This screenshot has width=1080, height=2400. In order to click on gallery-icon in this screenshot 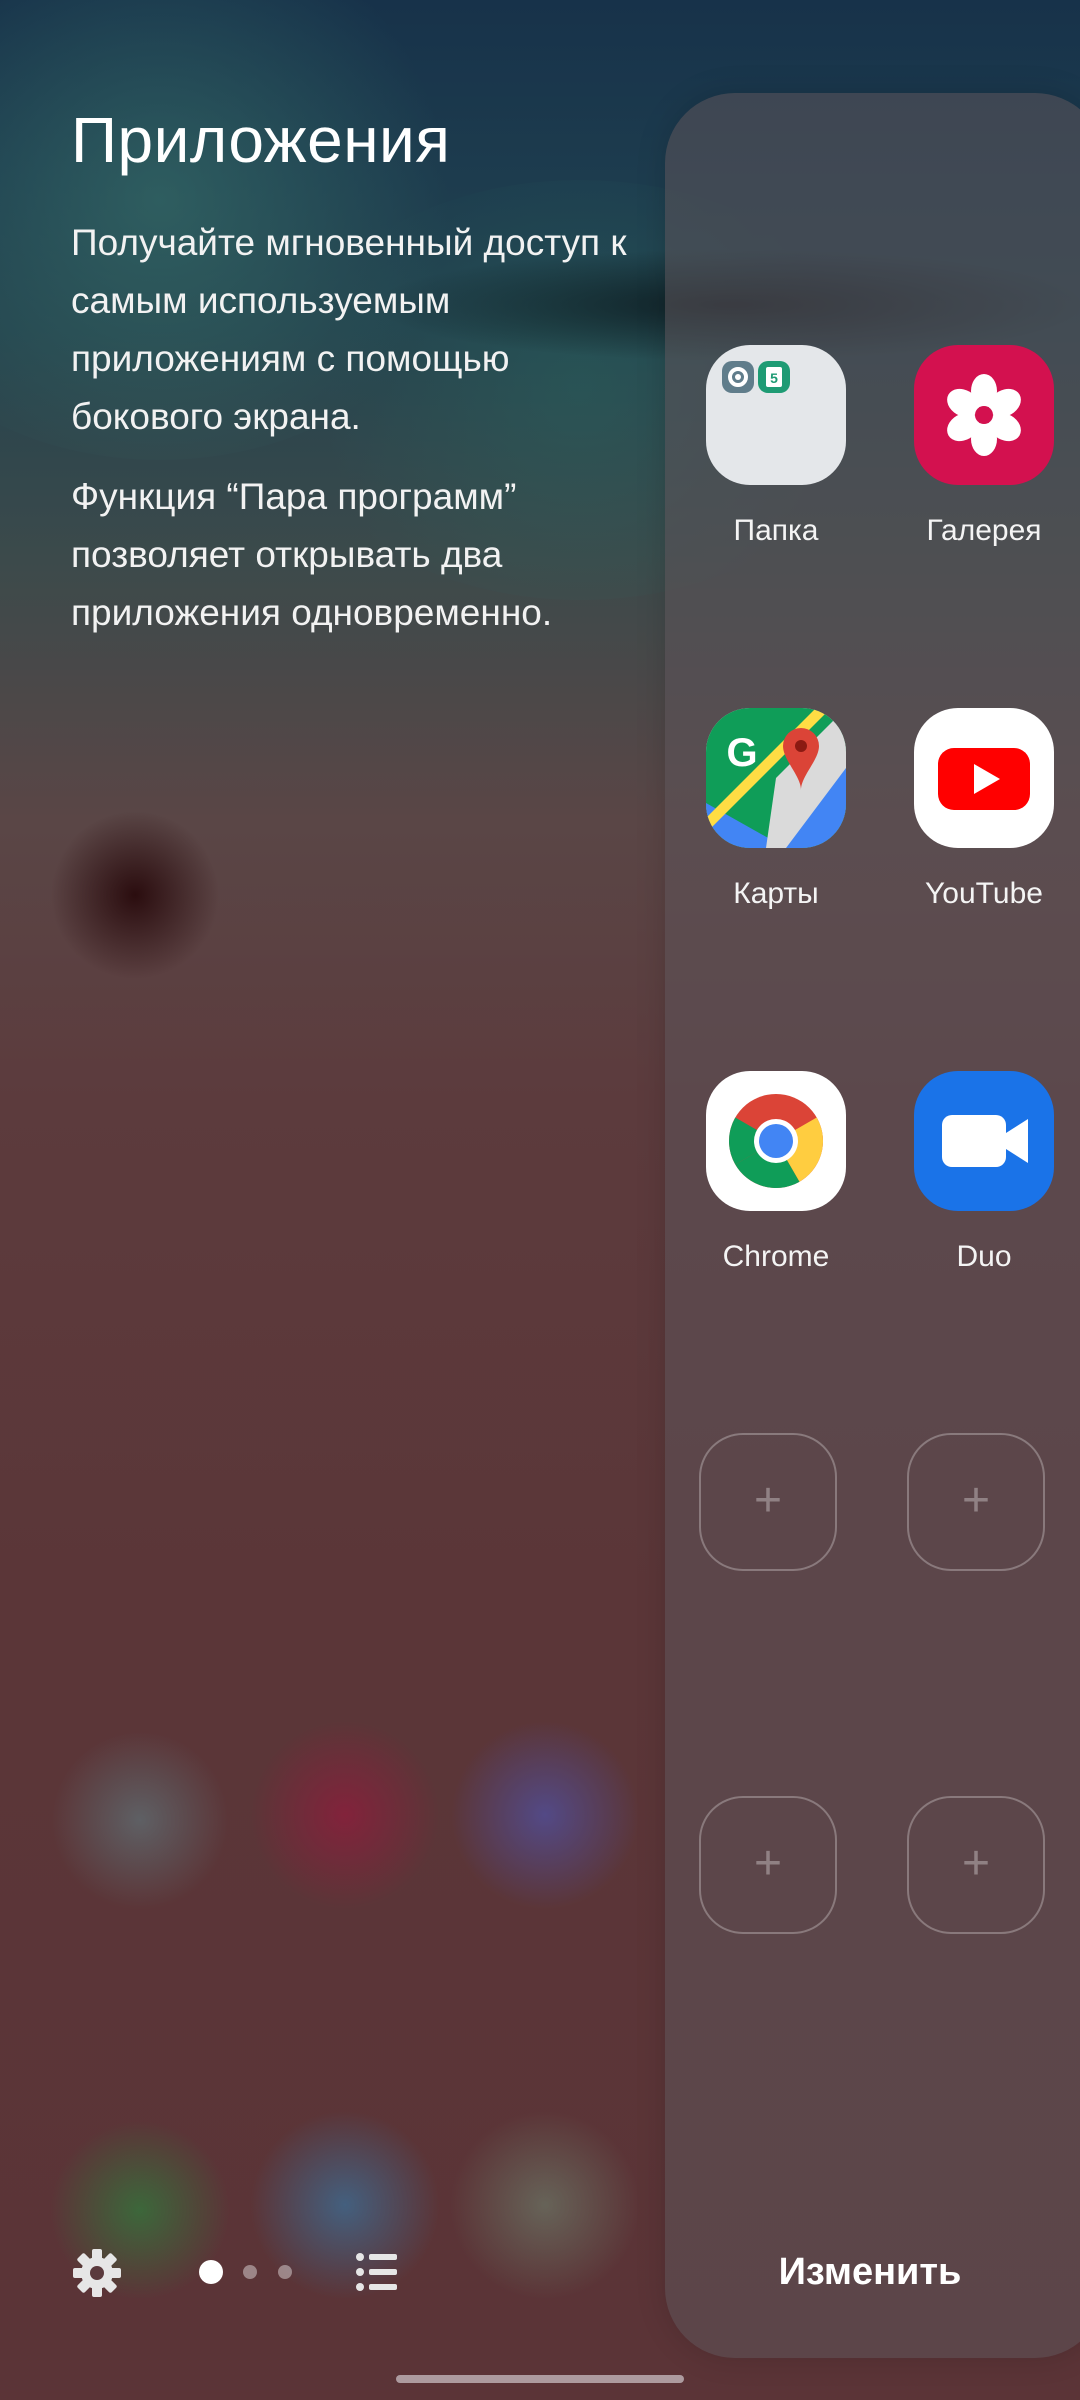, I will do `click(984, 415)`.